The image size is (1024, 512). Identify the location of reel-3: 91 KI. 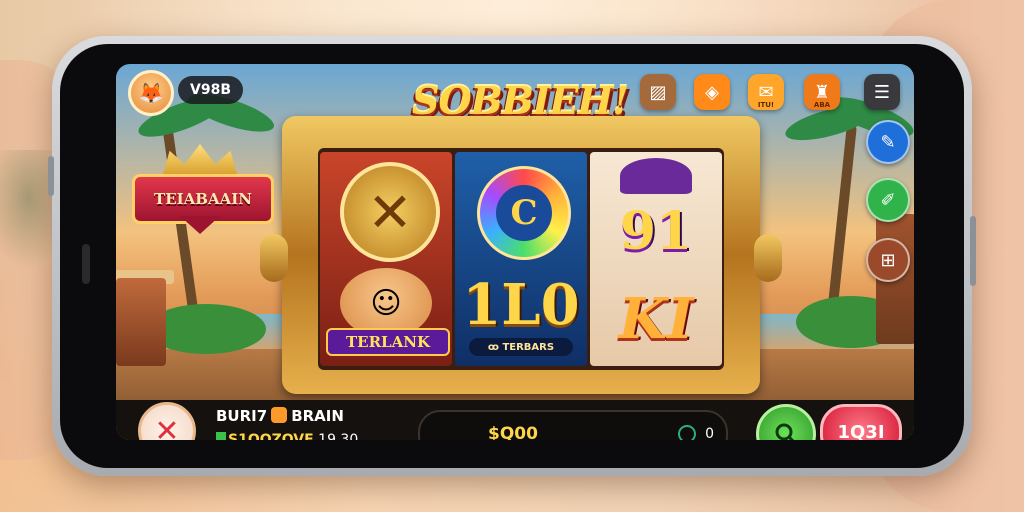
(656, 259).